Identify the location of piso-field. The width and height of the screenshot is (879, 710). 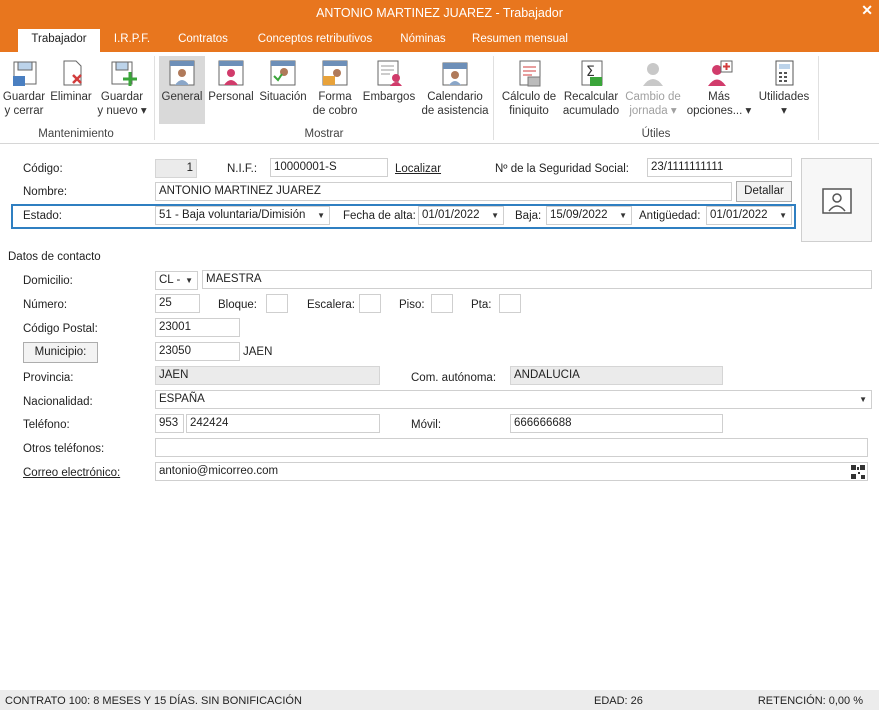
(442, 303).